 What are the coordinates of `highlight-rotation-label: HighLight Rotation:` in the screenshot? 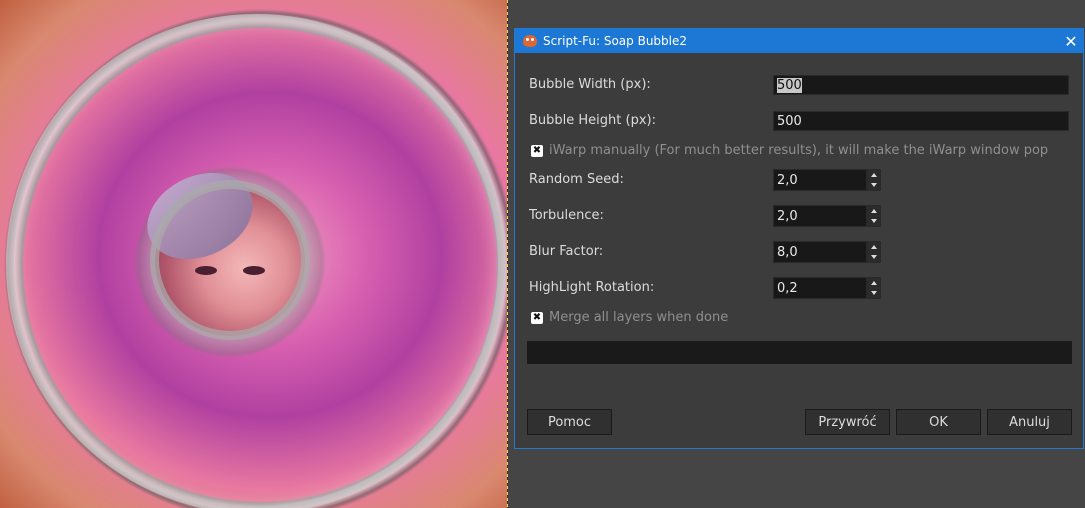 It's located at (592, 287).